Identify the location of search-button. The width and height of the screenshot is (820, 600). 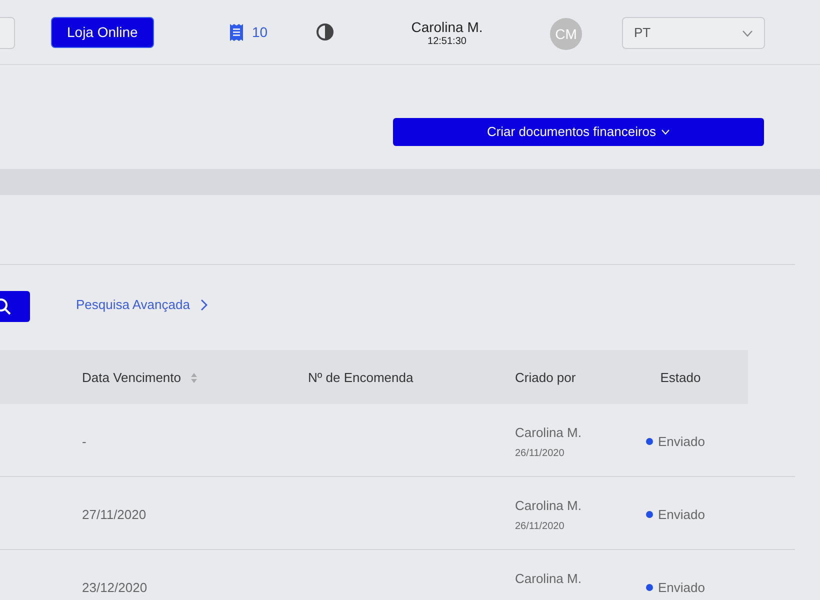
(15, 306).